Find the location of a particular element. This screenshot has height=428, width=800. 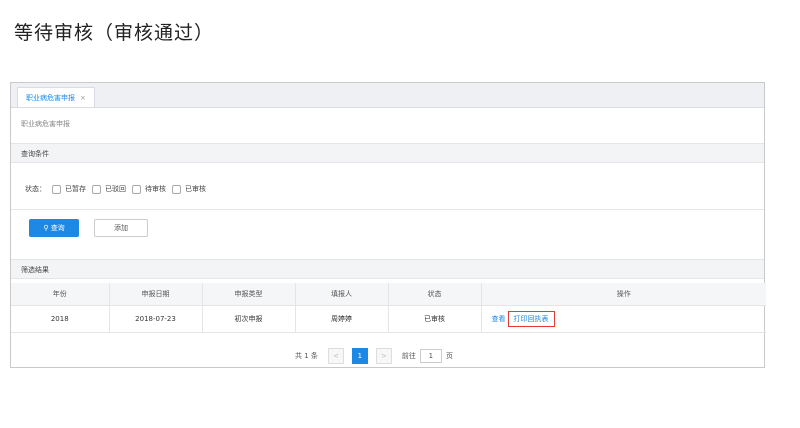

print-receipt-highlight: 打印回执表 is located at coordinates (531, 319).